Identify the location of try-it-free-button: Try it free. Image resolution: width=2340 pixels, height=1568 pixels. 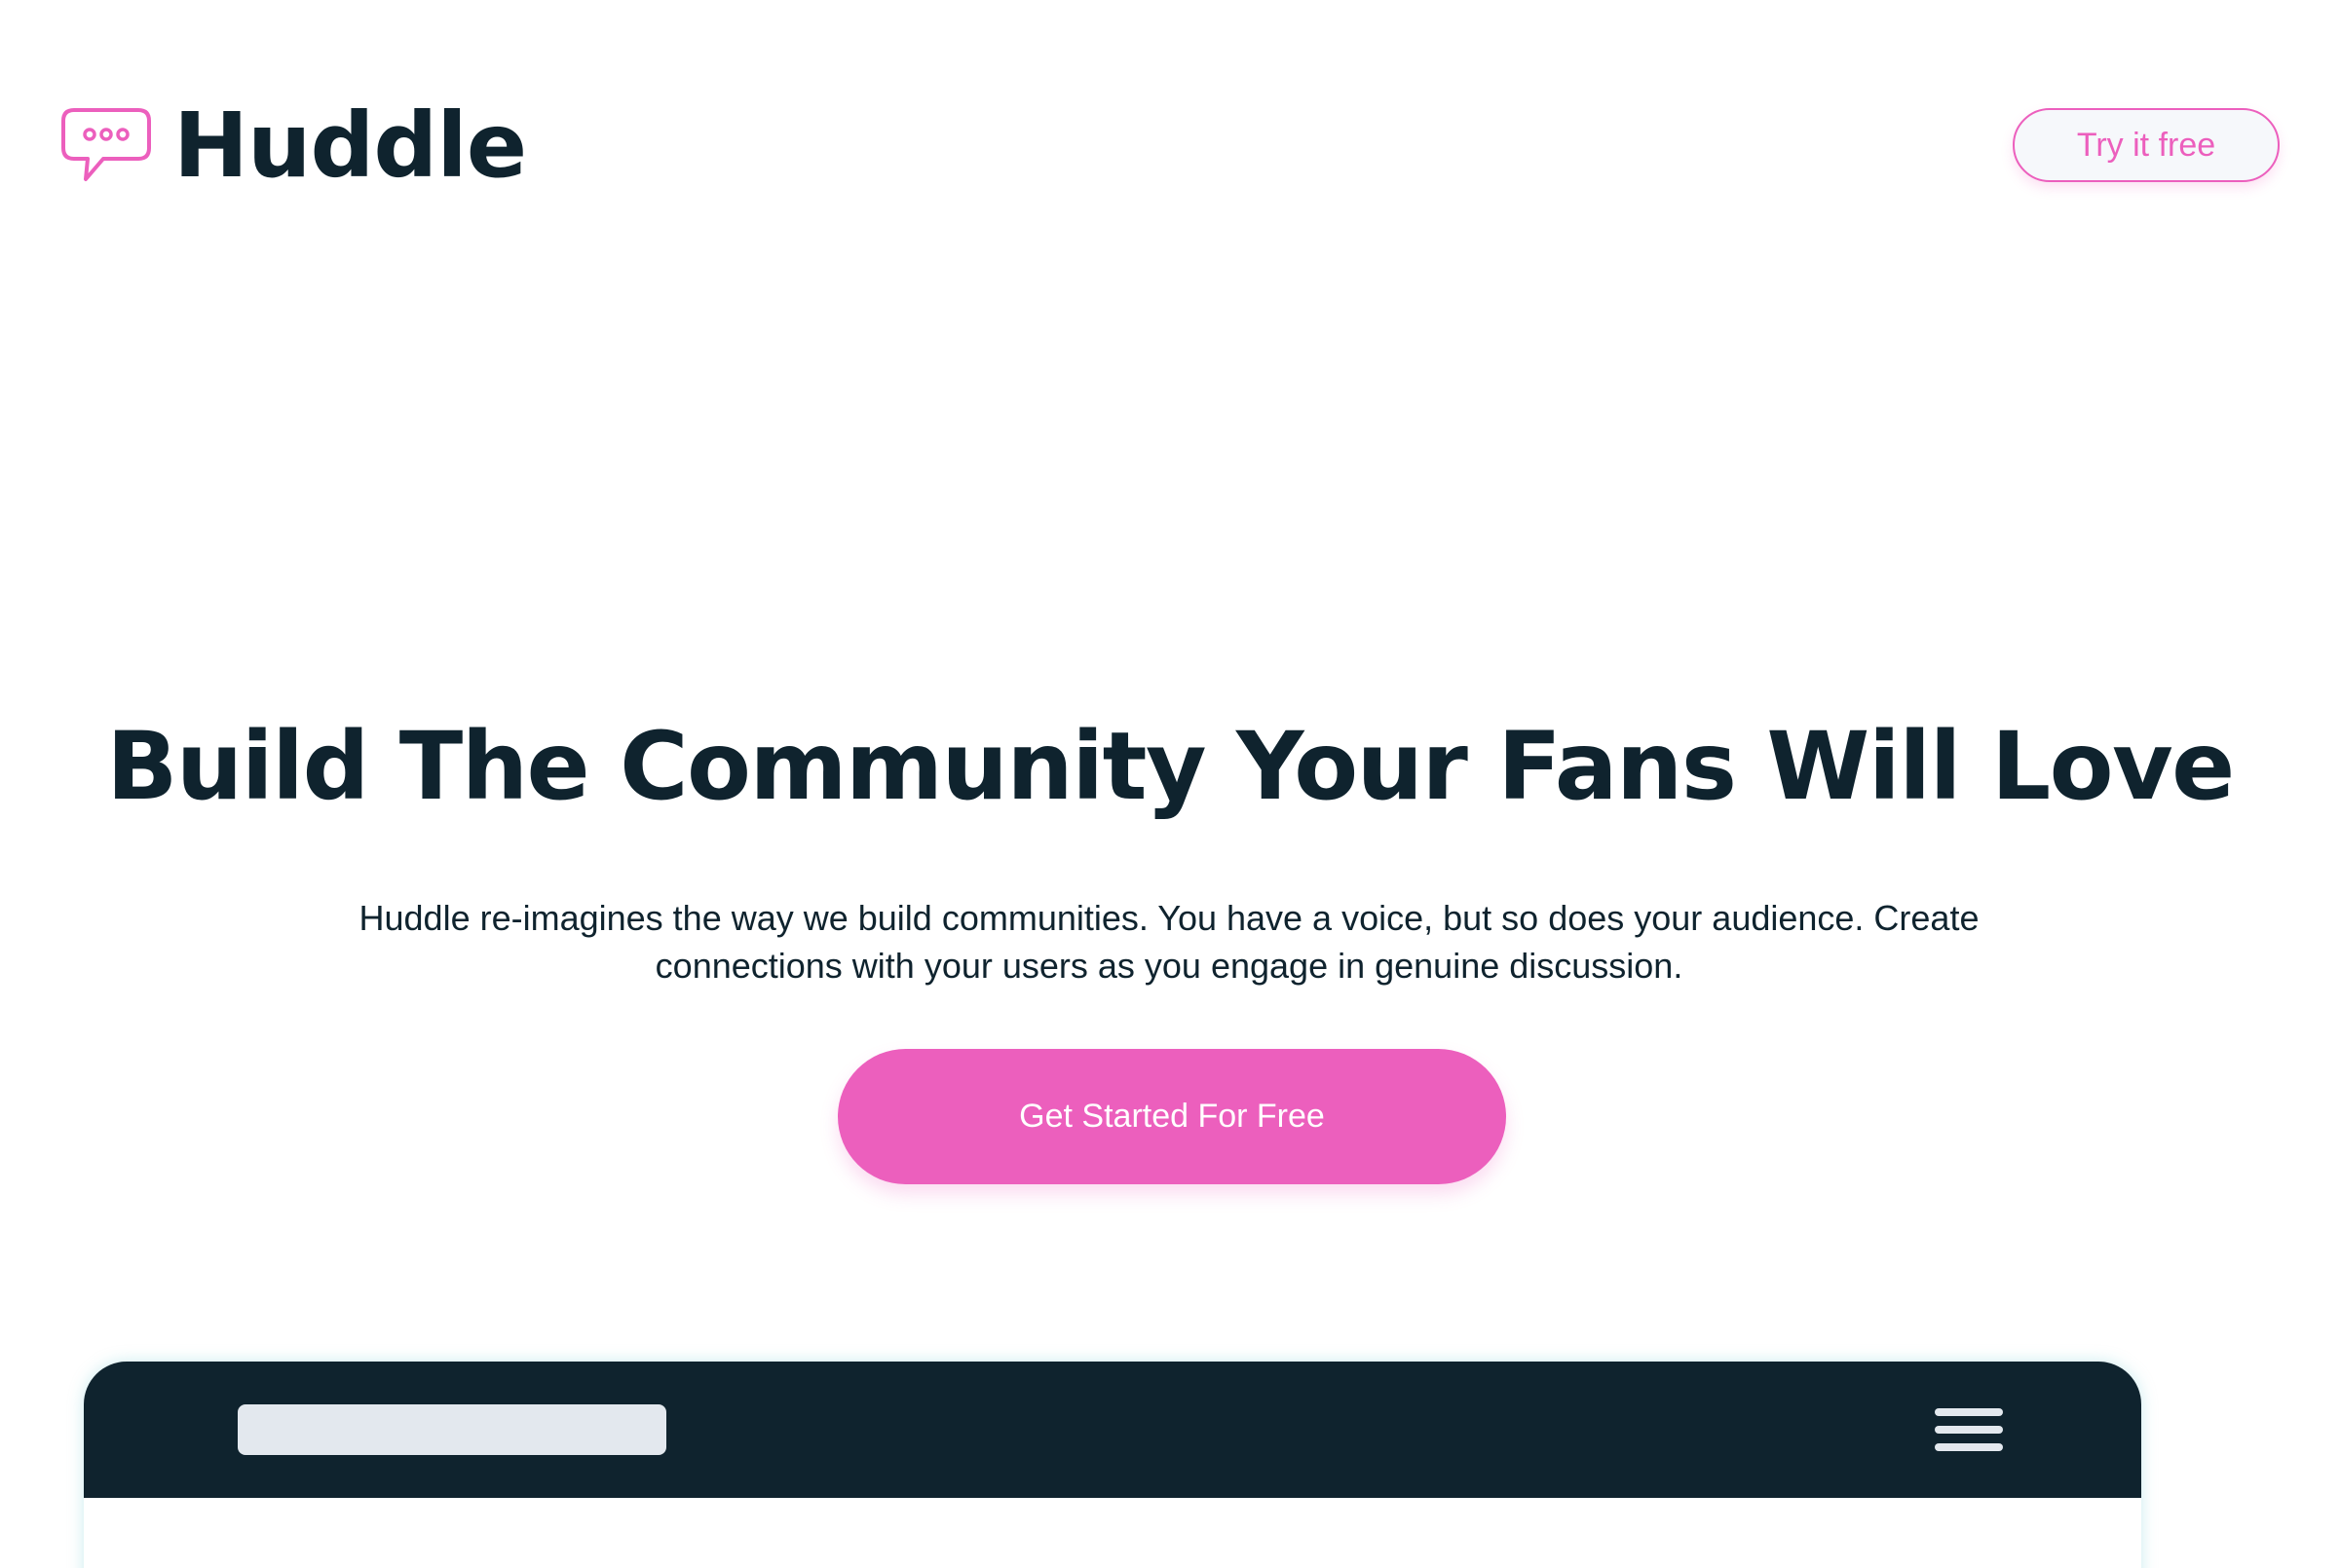
(2146, 145).